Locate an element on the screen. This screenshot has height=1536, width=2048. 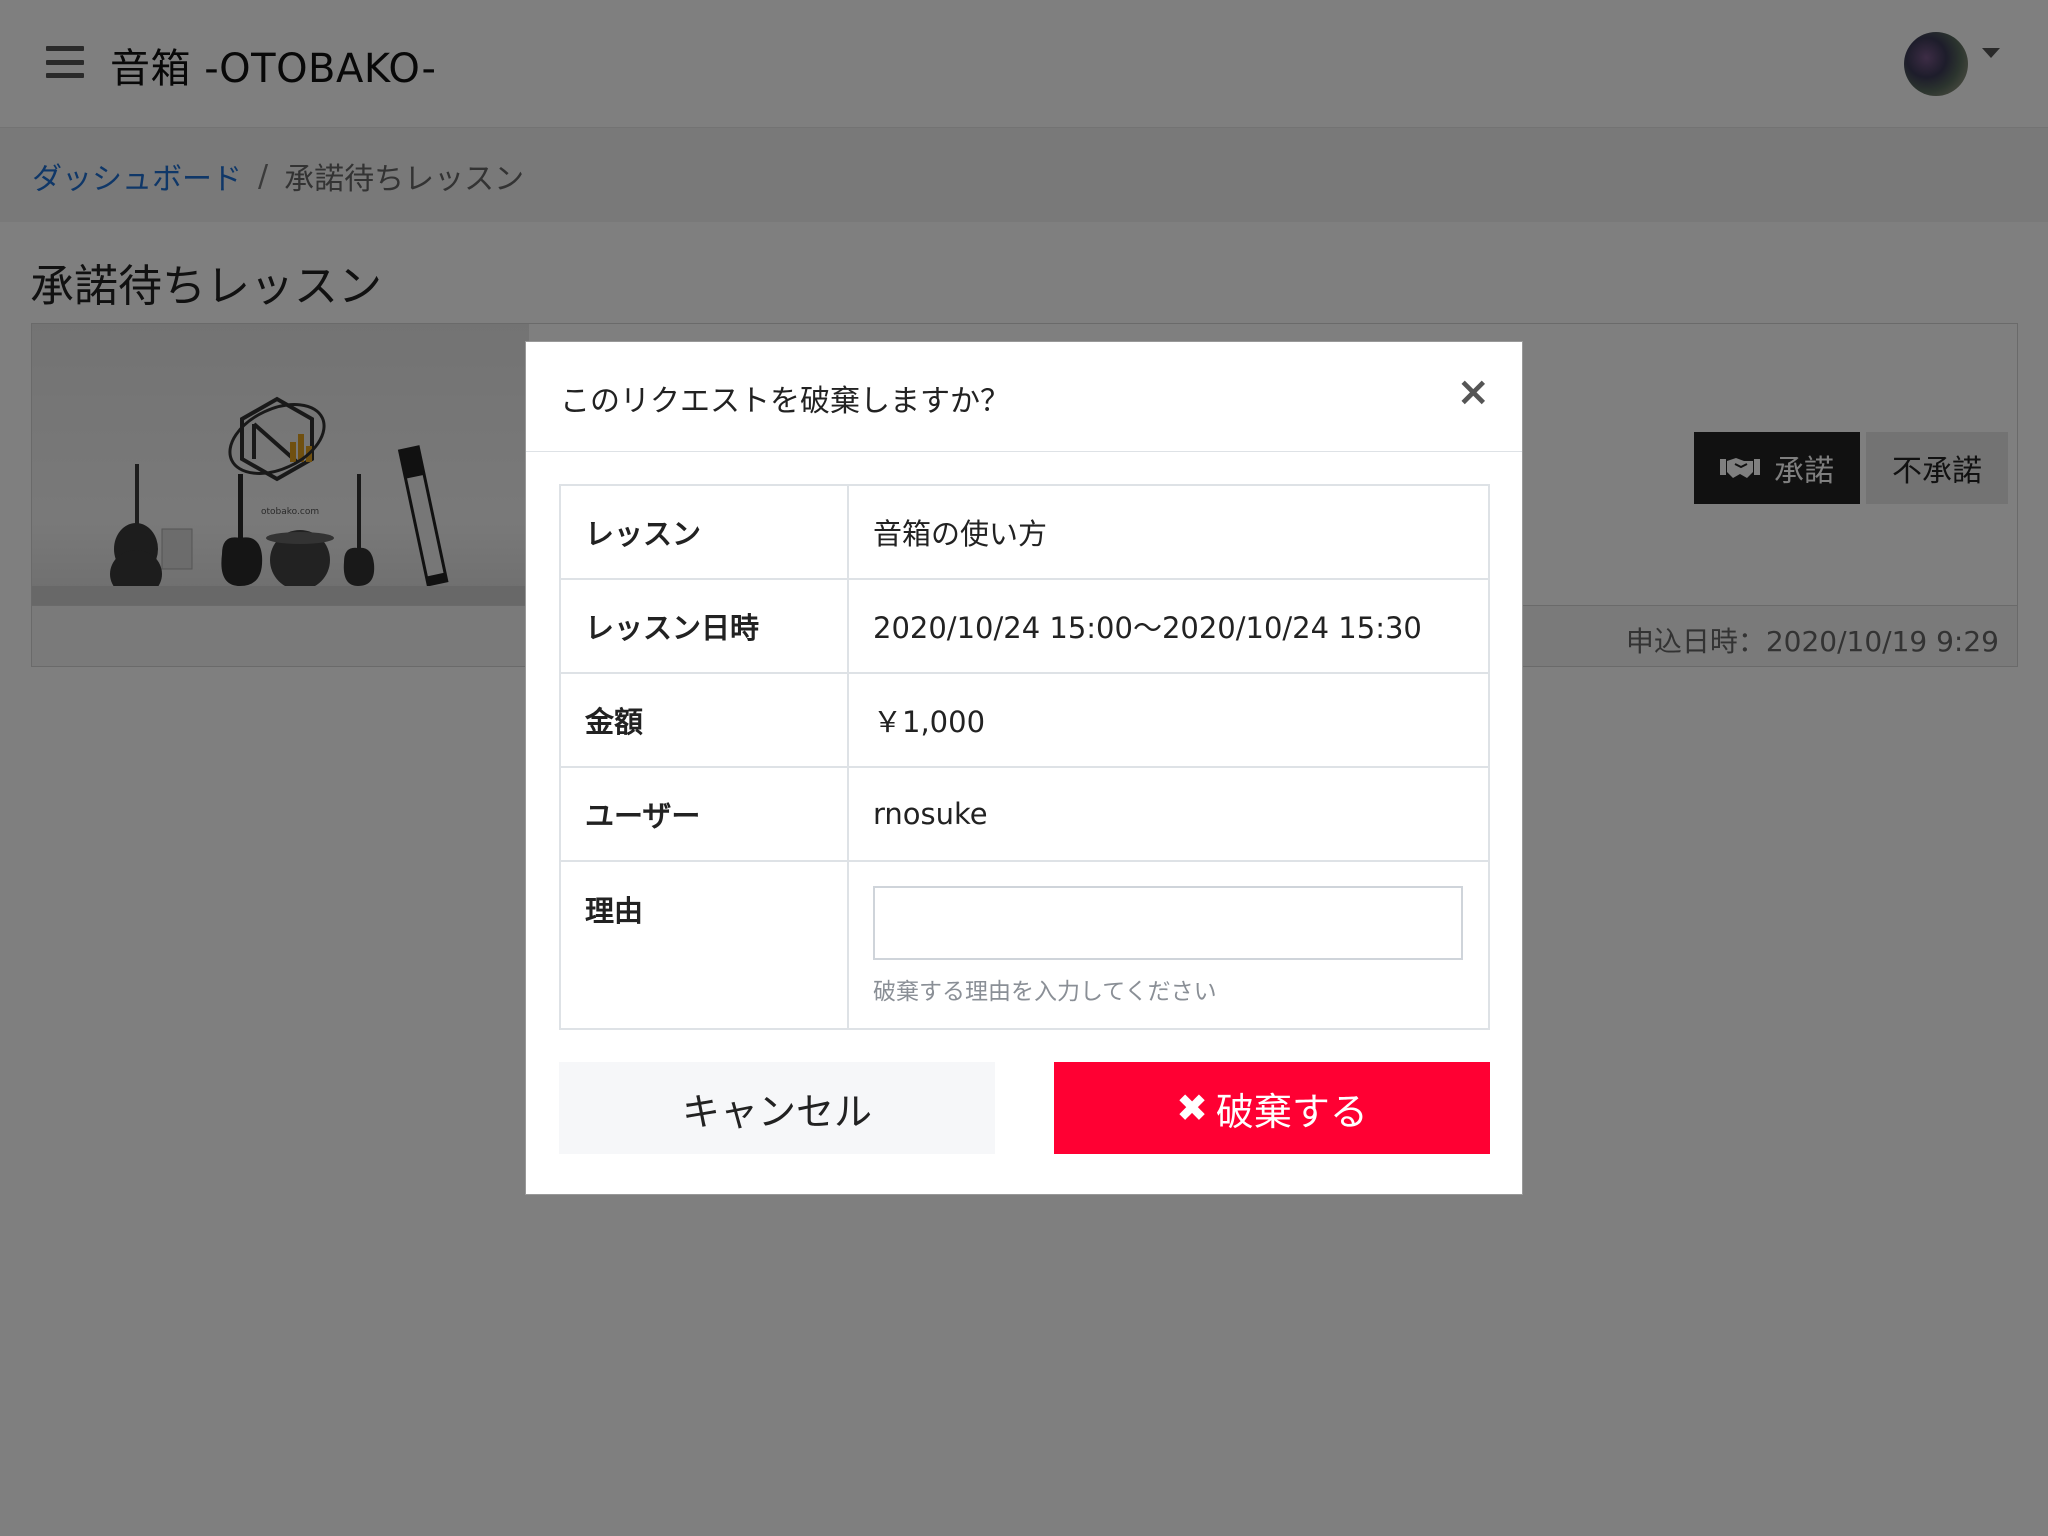
discard-button: ✖ 破棄する is located at coordinates (1272, 1108).